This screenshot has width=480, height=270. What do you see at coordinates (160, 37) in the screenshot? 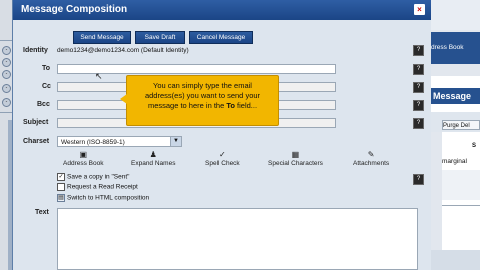
I see `save-draft-button: Save Draft` at bounding box center [160, 37].